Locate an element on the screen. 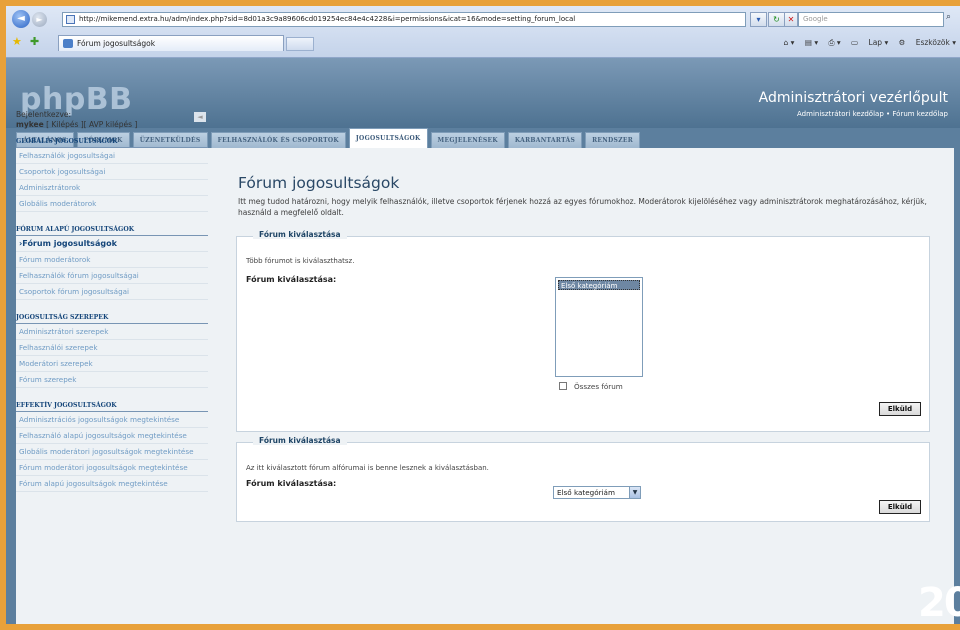 The image size is (960, 630). forum-dropdown: Első kategóriám ▼ is located at coordinates (597, 492).